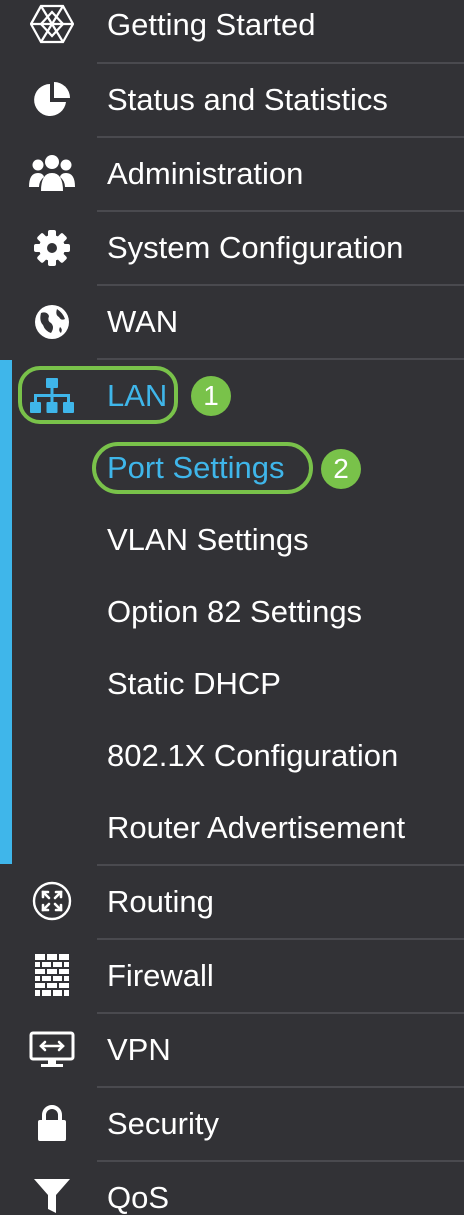 Image resolution: width=464 pixels, height=1215 pixels. Describe the element at coordinates (232, 1124) in the screenshot. I see `menu-item-security: Security` at that location.